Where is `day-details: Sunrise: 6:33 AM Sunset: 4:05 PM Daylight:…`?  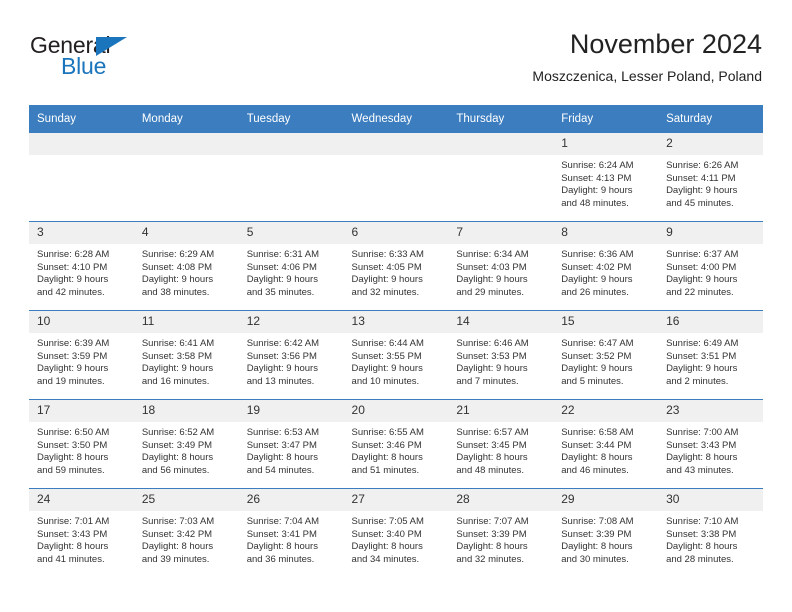 day-details: Sunrise: 6:33 AM Sunset: 4:05 PM Daylight:… is located at coordinates (396, 271).